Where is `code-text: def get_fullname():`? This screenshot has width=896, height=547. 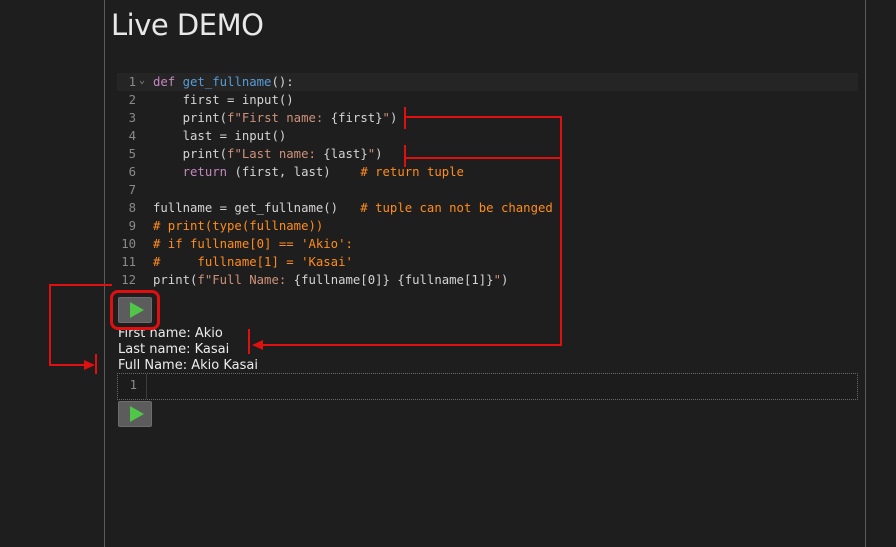 code-text: def get_fullname(): is located at coordinates (223, 82).